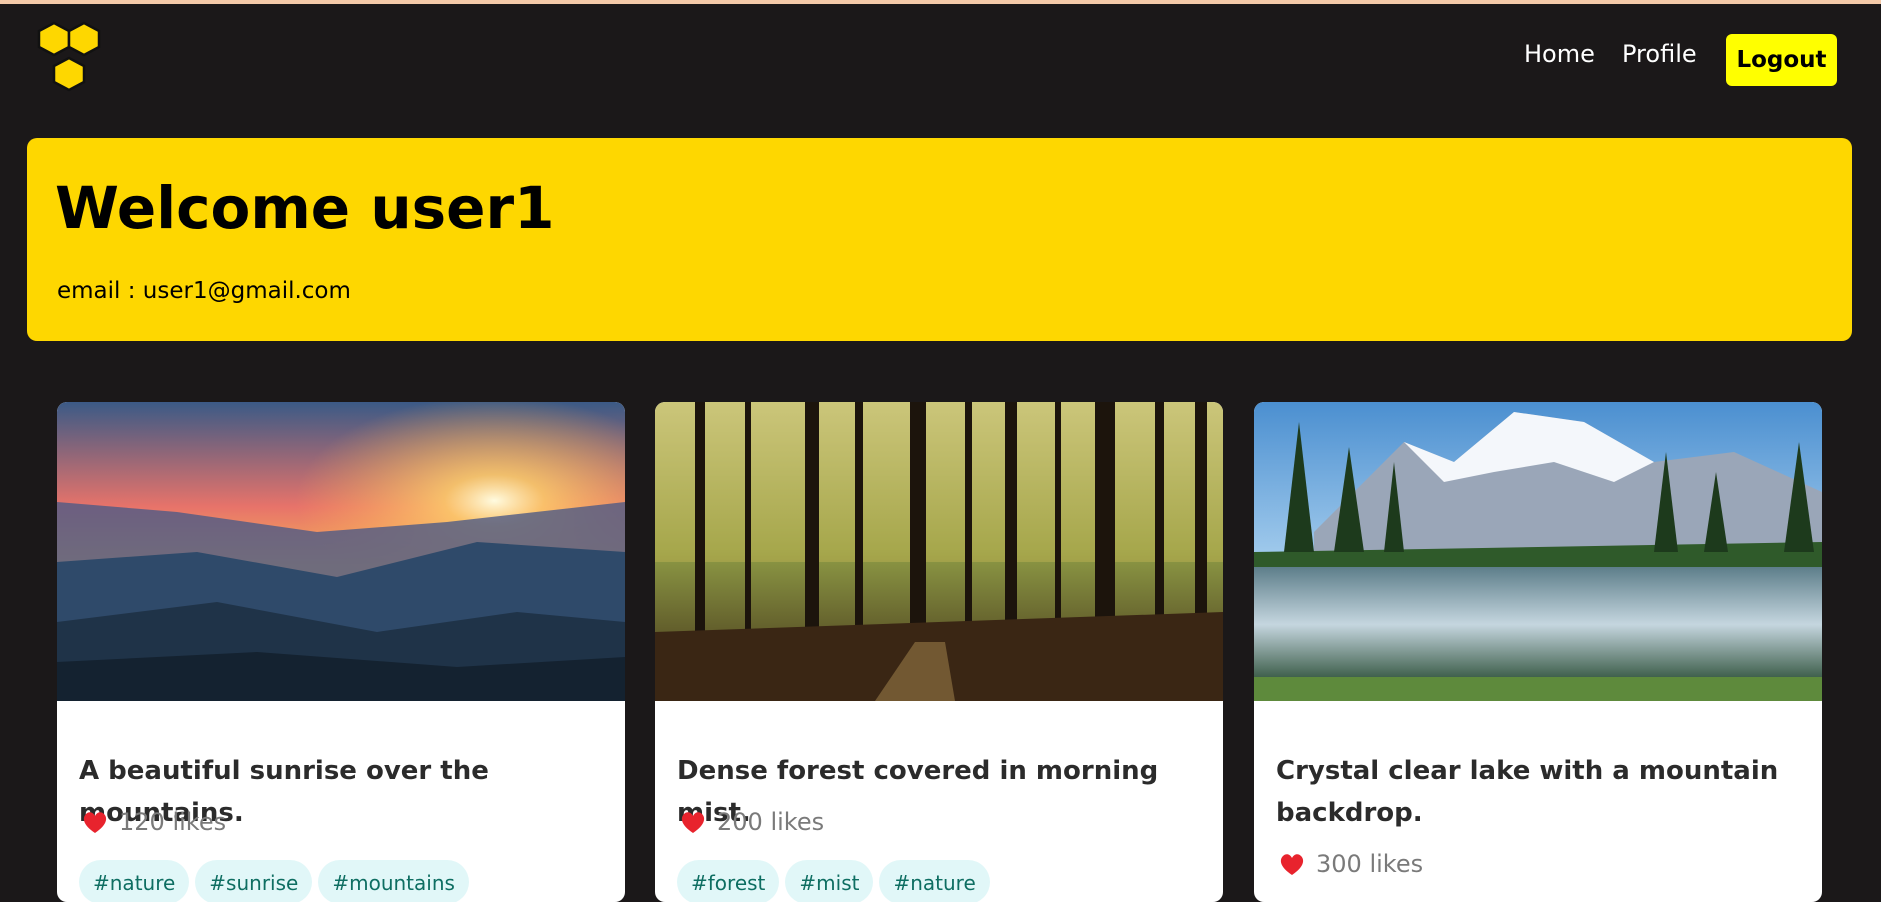  Describe the element at coordinates (940, 57) in the screenshot. I see `navbar: Home Profile Logout` at that location.